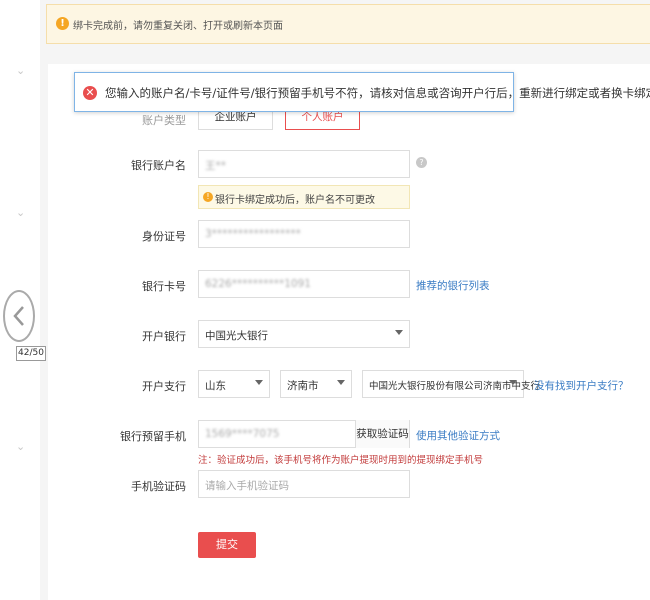  I want to click on account-type-label: 账户类型, so click(164, 120).